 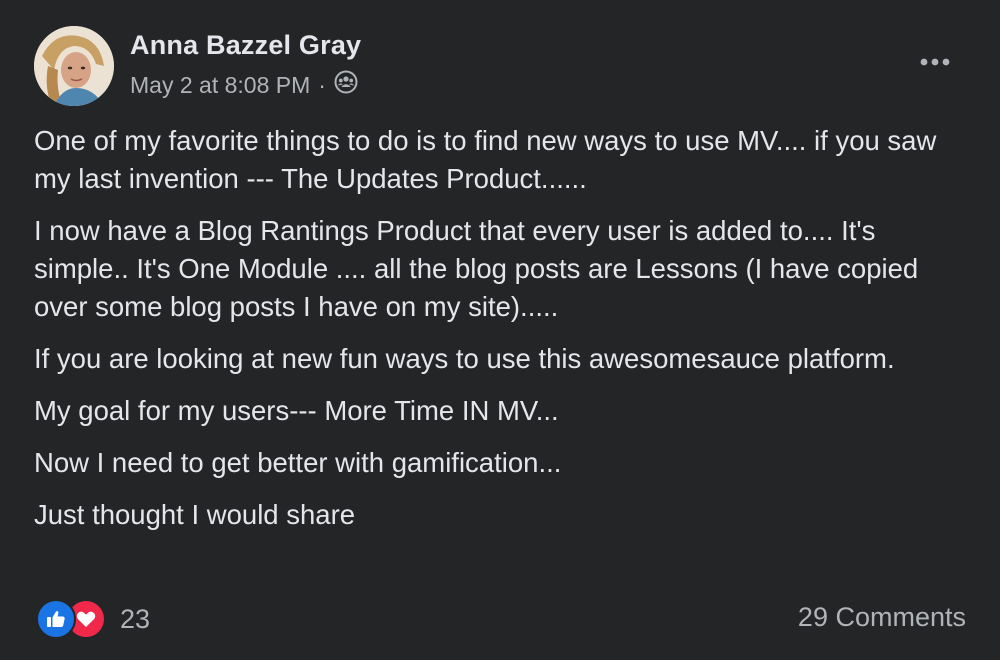 I want to click on post-paragraph: Just thought I would share, so click(x=195, y=514).